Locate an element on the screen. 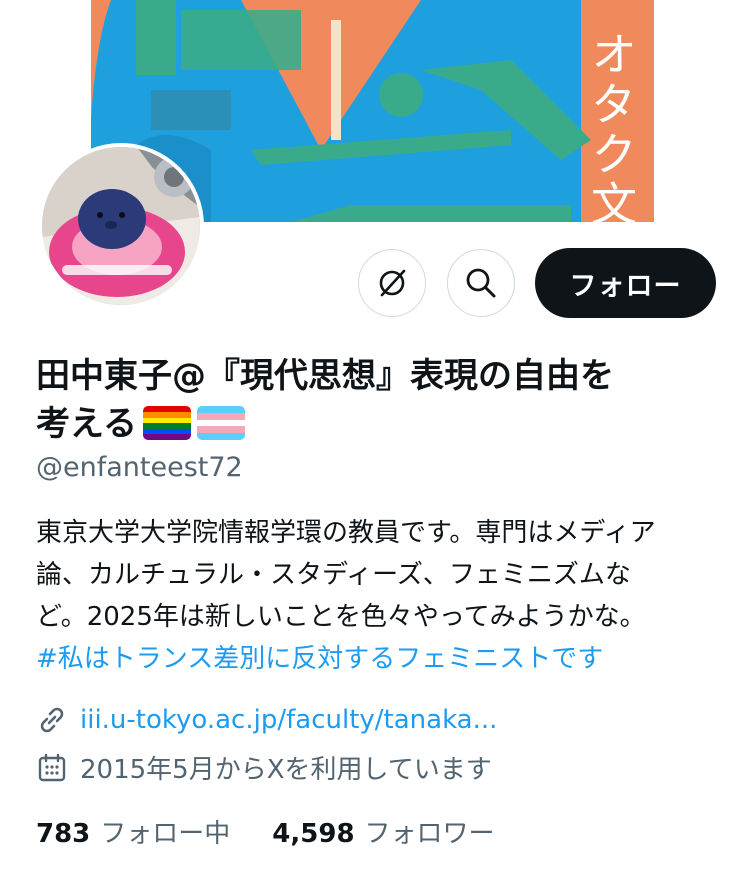 Image resolution: width=750 pixels, height=873 pixels. profile-handle: @enfanteest72 is located at coordinates (139, 467).